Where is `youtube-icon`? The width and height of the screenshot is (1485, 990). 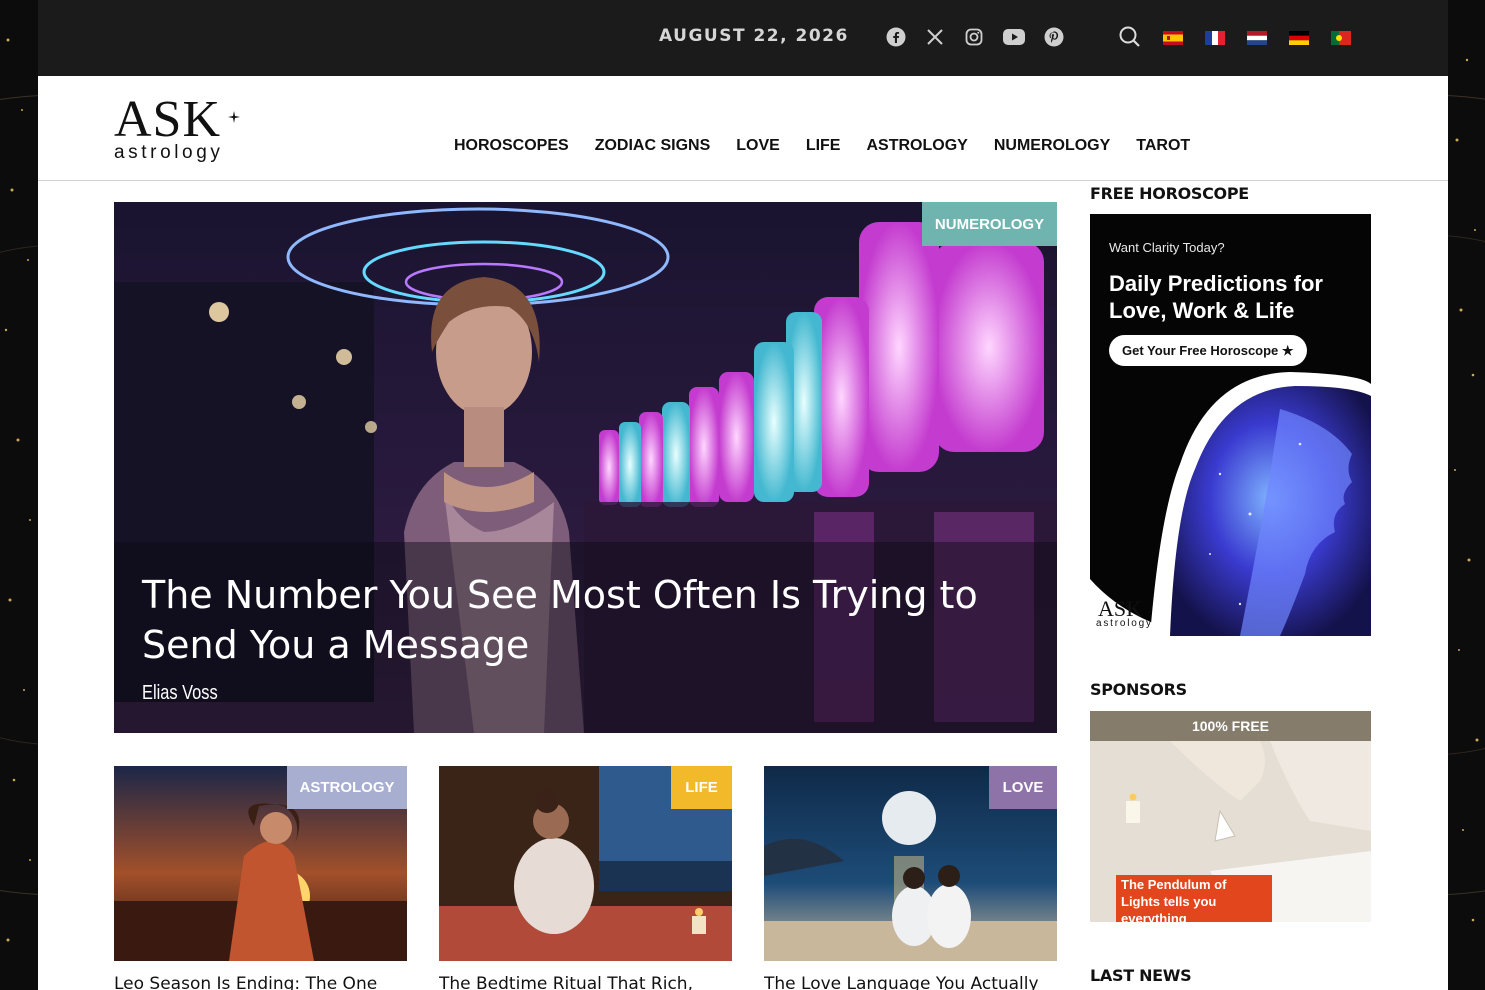
youtube-icon is located at coordinates (1014, 37).